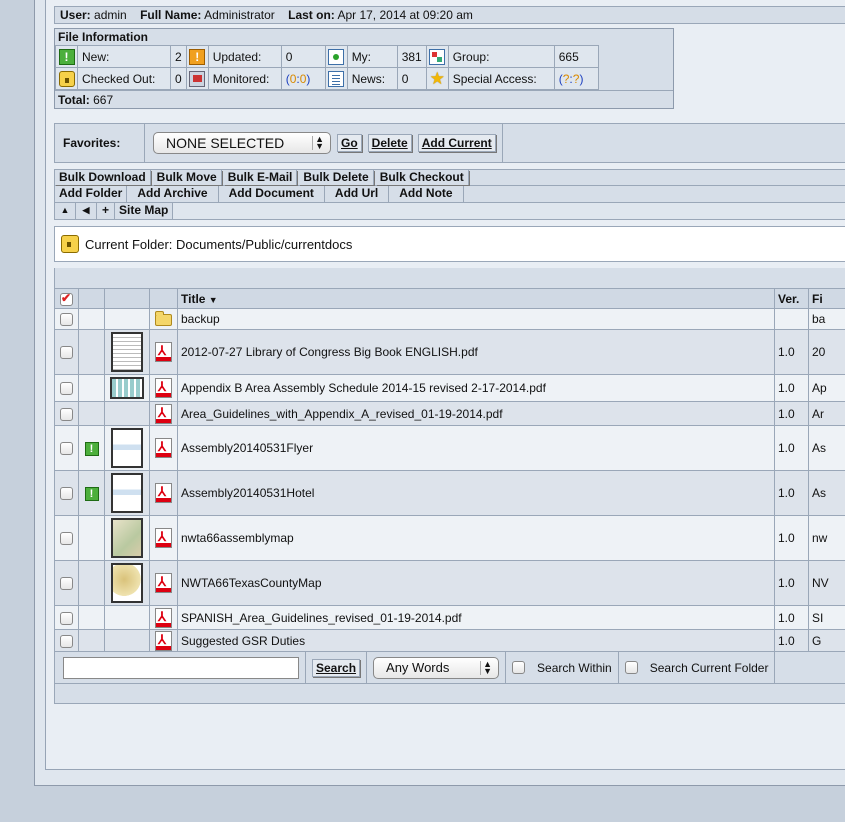 This screenshot has height=822, width=845. I want to click on row-title: Suggested GSR Duties, so click(476, 640).